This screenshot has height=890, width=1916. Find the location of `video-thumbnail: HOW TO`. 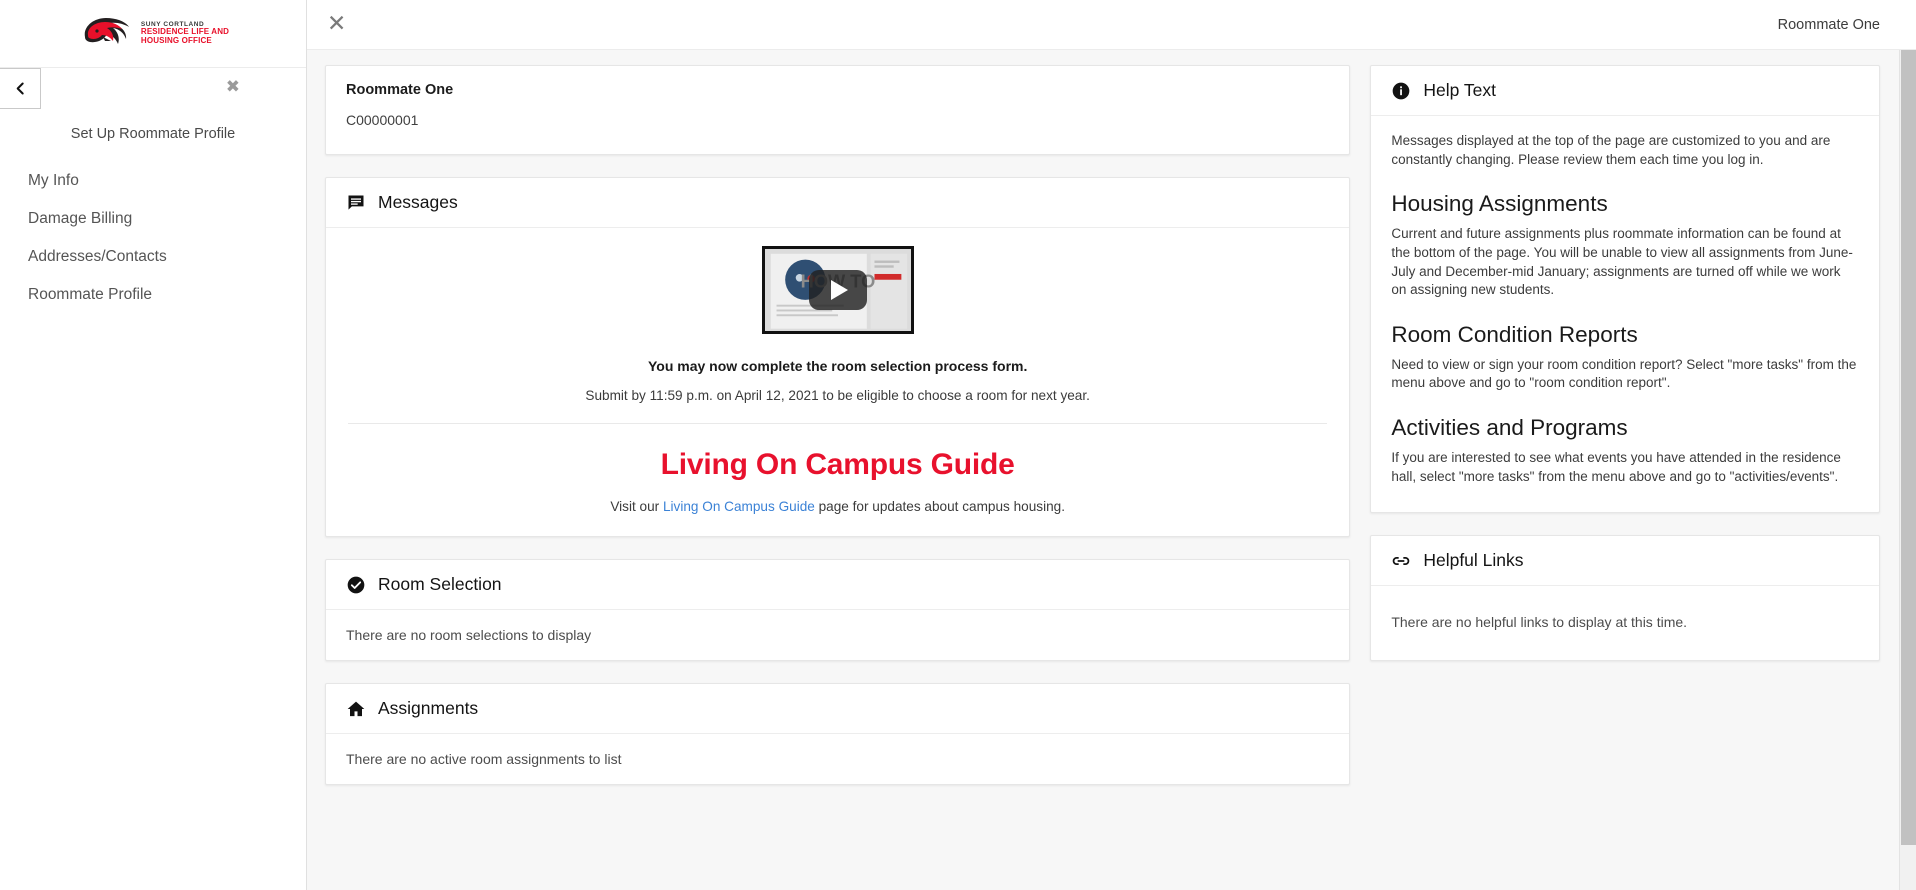

video-thumbnail: HOW TO is located at coordinates (837, 290).